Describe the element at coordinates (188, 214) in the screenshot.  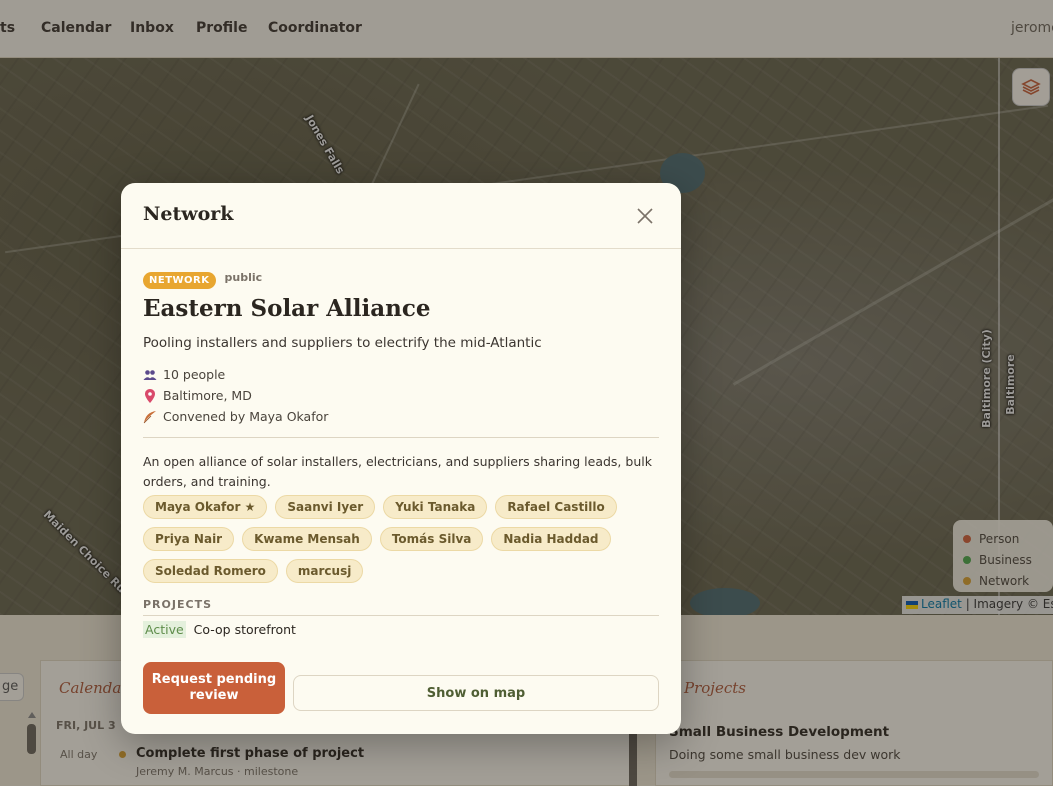
I see `modal-title: Network` at that location.